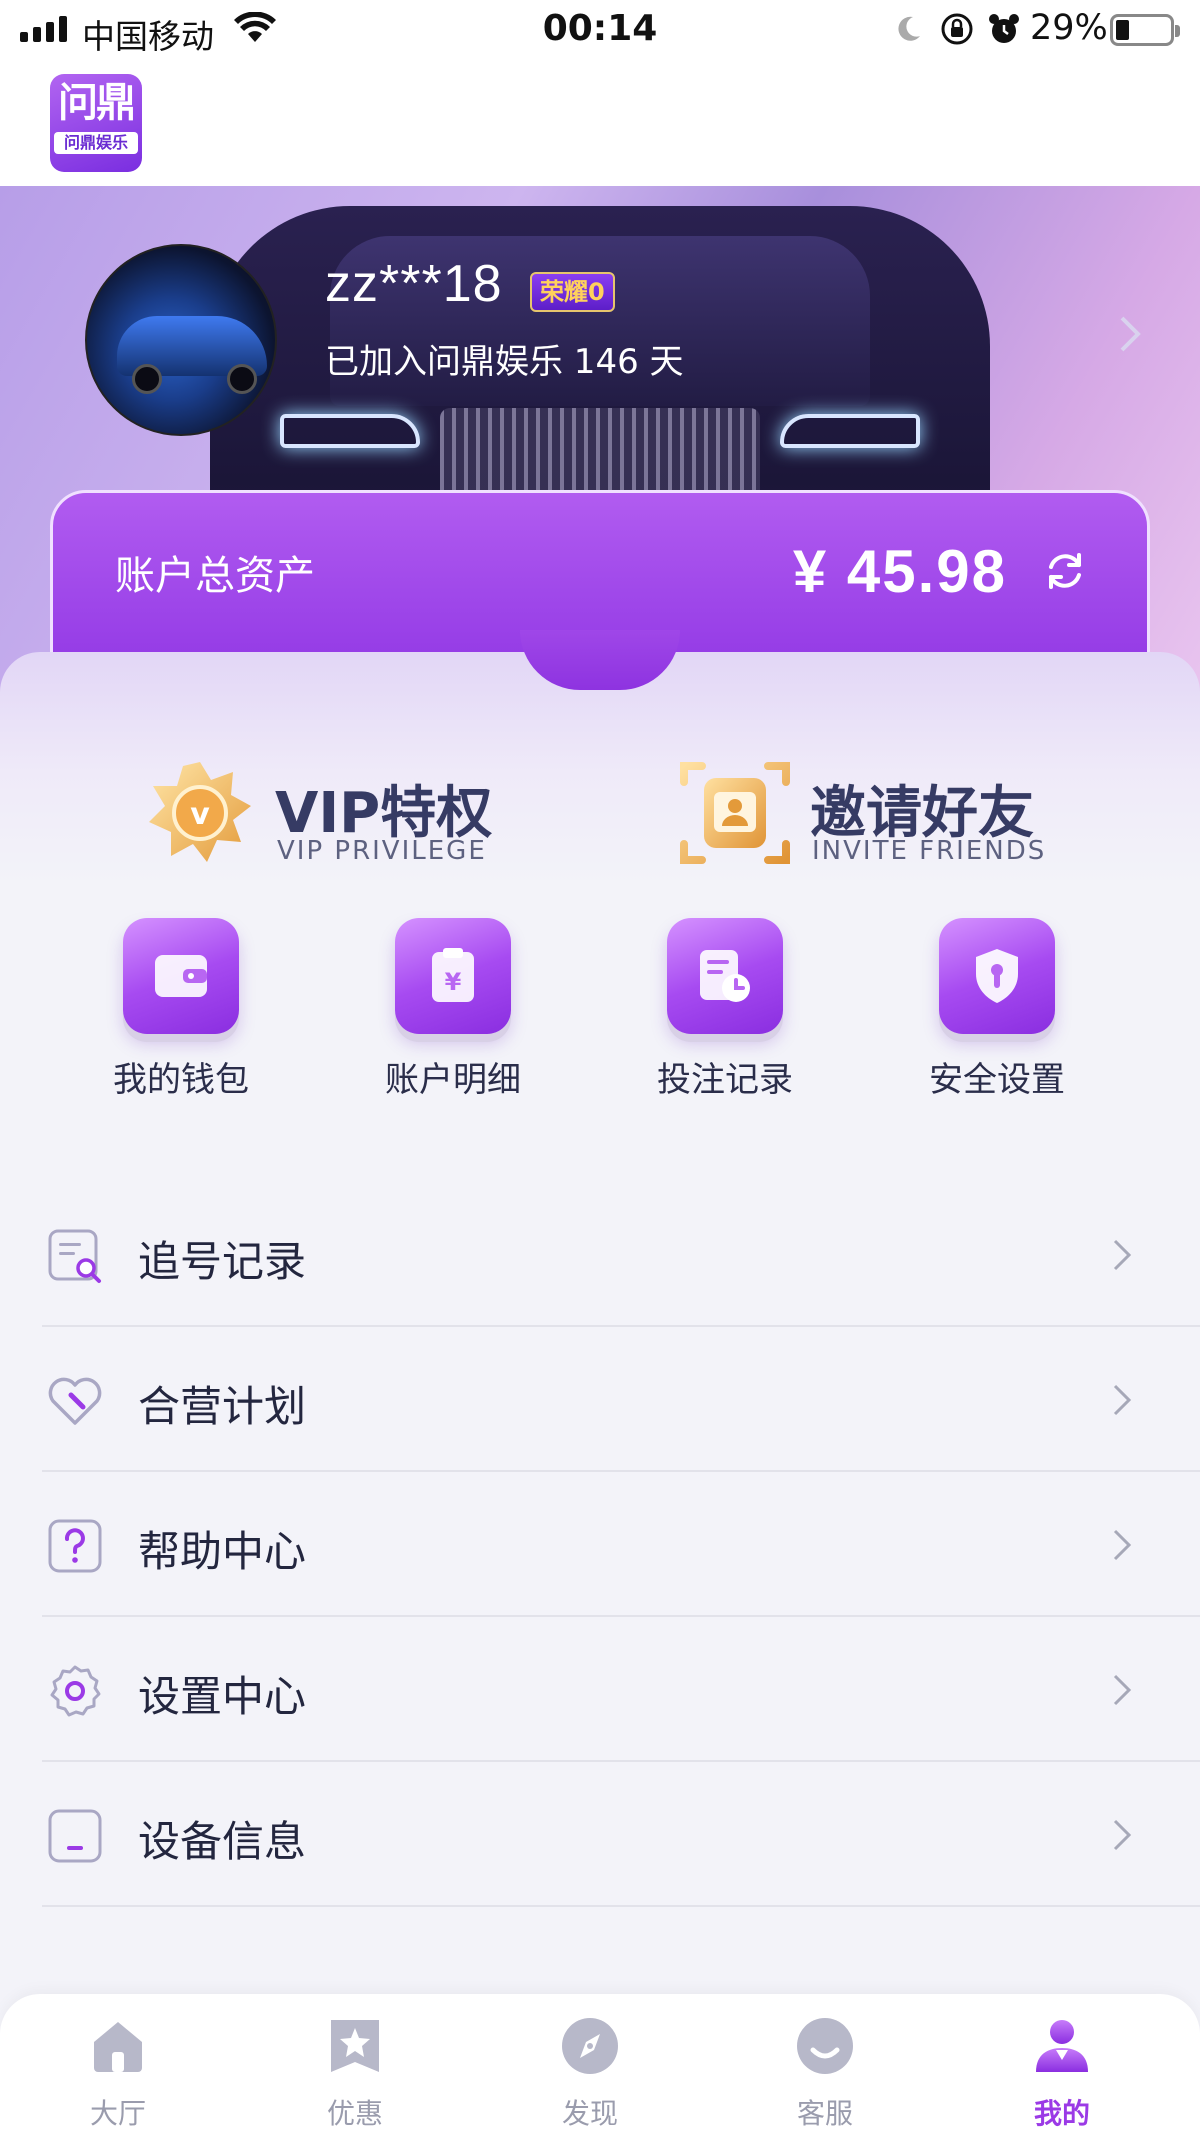 This screenshot has height=2134, width=1200. I want to click on my-wallet-button: 我的钱包, so click(181, 1009).